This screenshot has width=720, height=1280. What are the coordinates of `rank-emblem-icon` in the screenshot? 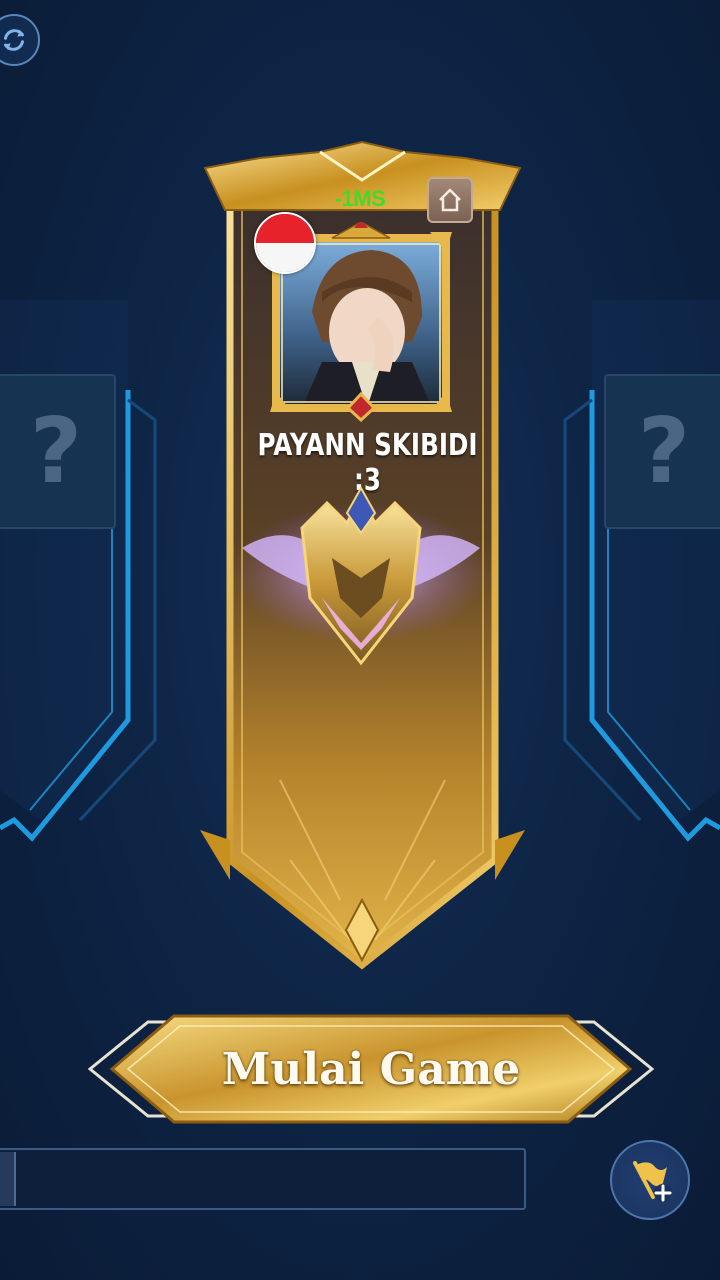 It's located at (361, 583).